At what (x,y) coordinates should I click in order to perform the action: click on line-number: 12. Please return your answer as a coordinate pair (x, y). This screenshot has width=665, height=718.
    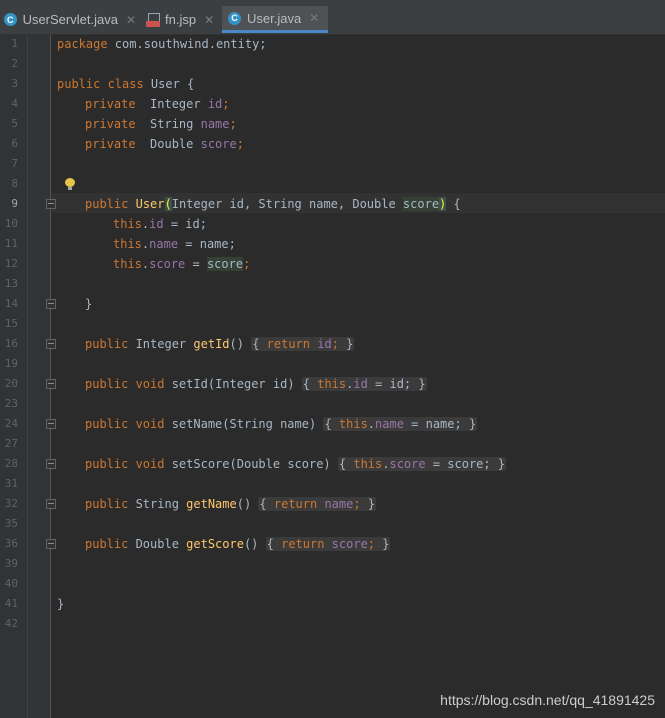
    Looking at the image, I should click on (11, 263).